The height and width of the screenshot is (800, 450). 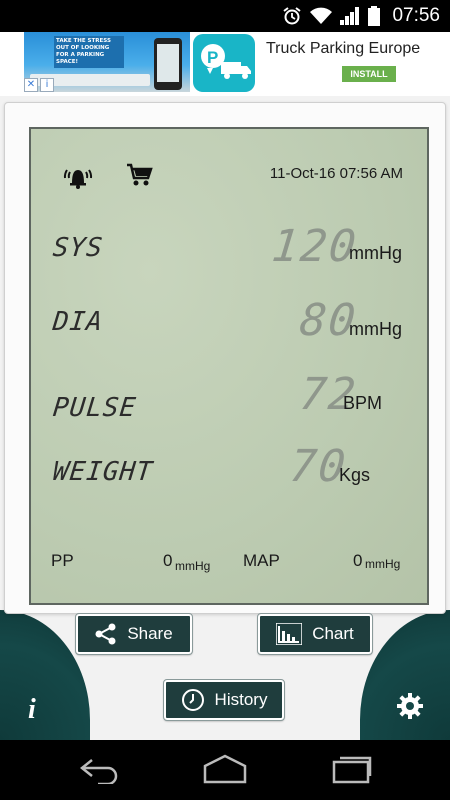 I want to click on home-icon, so click(x=225, y=769).